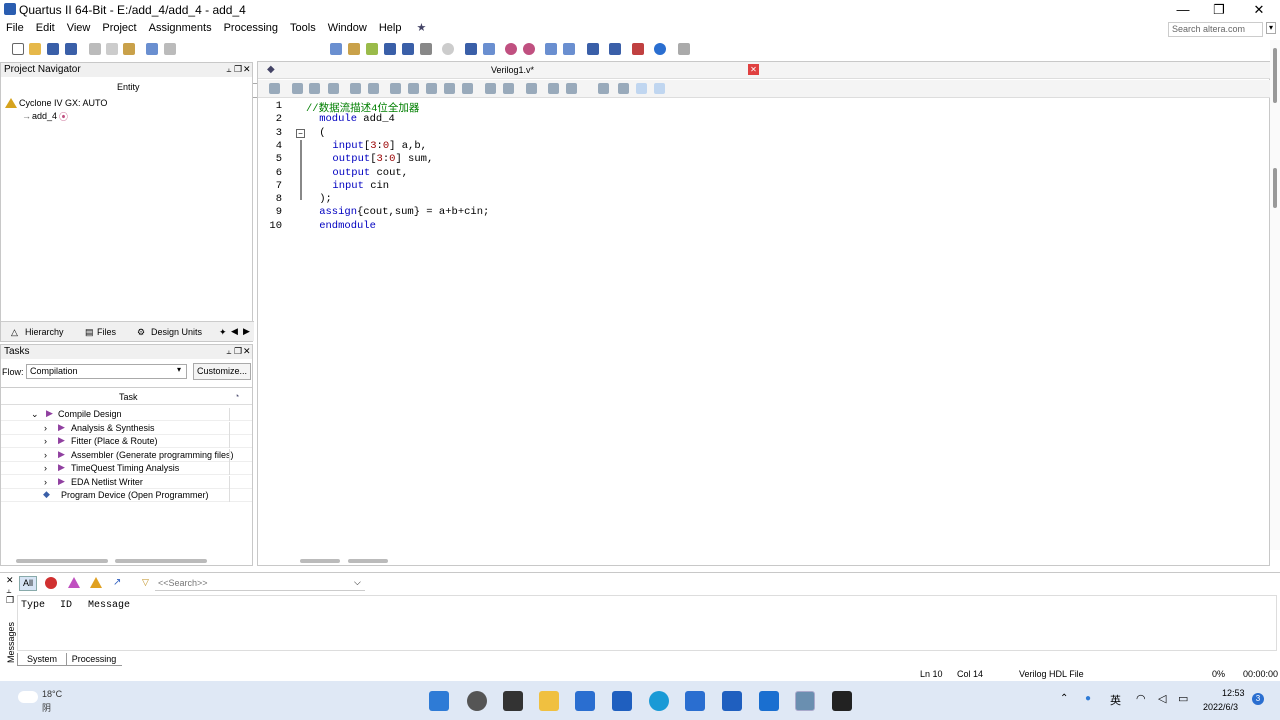 The image size is (1280, 720). What do you see at coordinates (246, 331) in the screenshot?
I see `scroll-right-icon: ▶` at bounding box center [246, 331].